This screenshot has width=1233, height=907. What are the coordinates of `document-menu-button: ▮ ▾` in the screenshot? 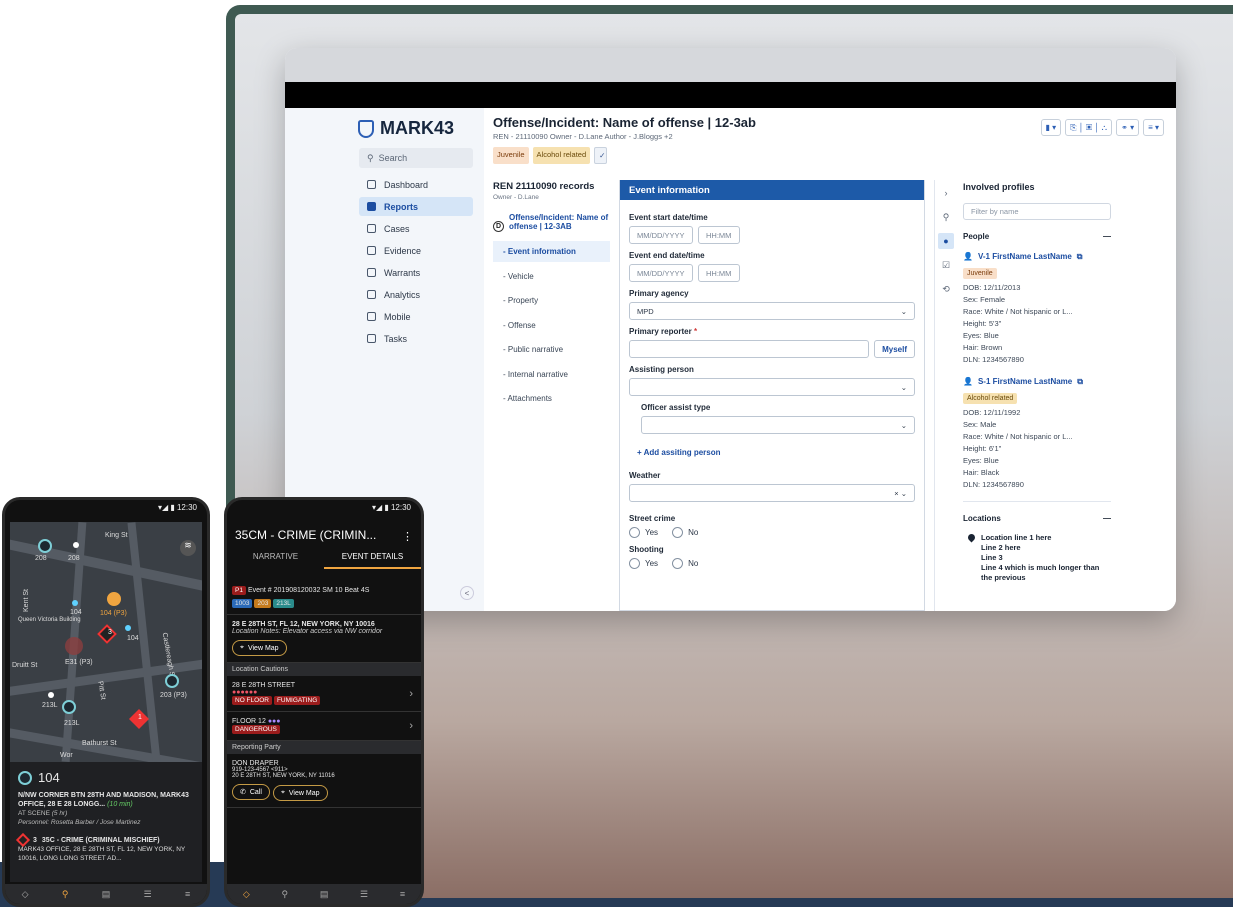 It's located at (1051, 127).